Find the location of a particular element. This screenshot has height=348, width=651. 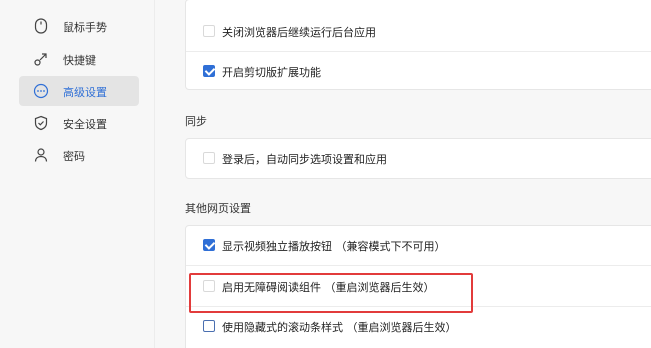

setting-row: 启用无障碍阅读组件 （重启浏览器后生效） is located at coordinates (418, 287).